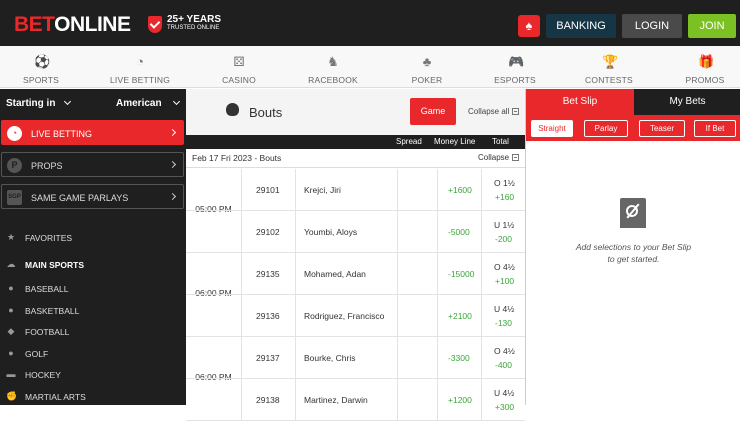  I want to click on sort-row: Starting in American, so click(93, 103).